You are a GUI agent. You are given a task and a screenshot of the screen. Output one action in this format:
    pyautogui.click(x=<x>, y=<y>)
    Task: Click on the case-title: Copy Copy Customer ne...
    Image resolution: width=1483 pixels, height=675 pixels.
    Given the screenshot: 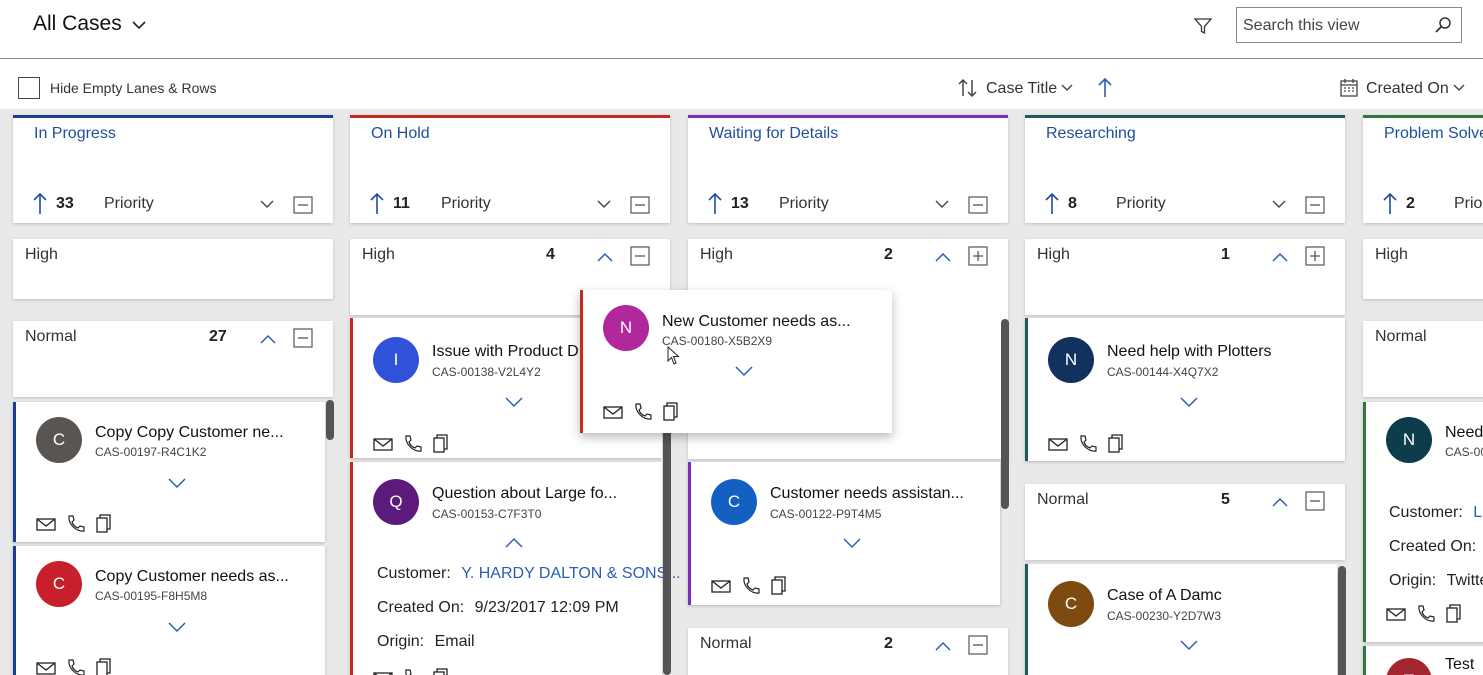 What is the action you would take?
    pyautogui.click(x=207, y=433)
    